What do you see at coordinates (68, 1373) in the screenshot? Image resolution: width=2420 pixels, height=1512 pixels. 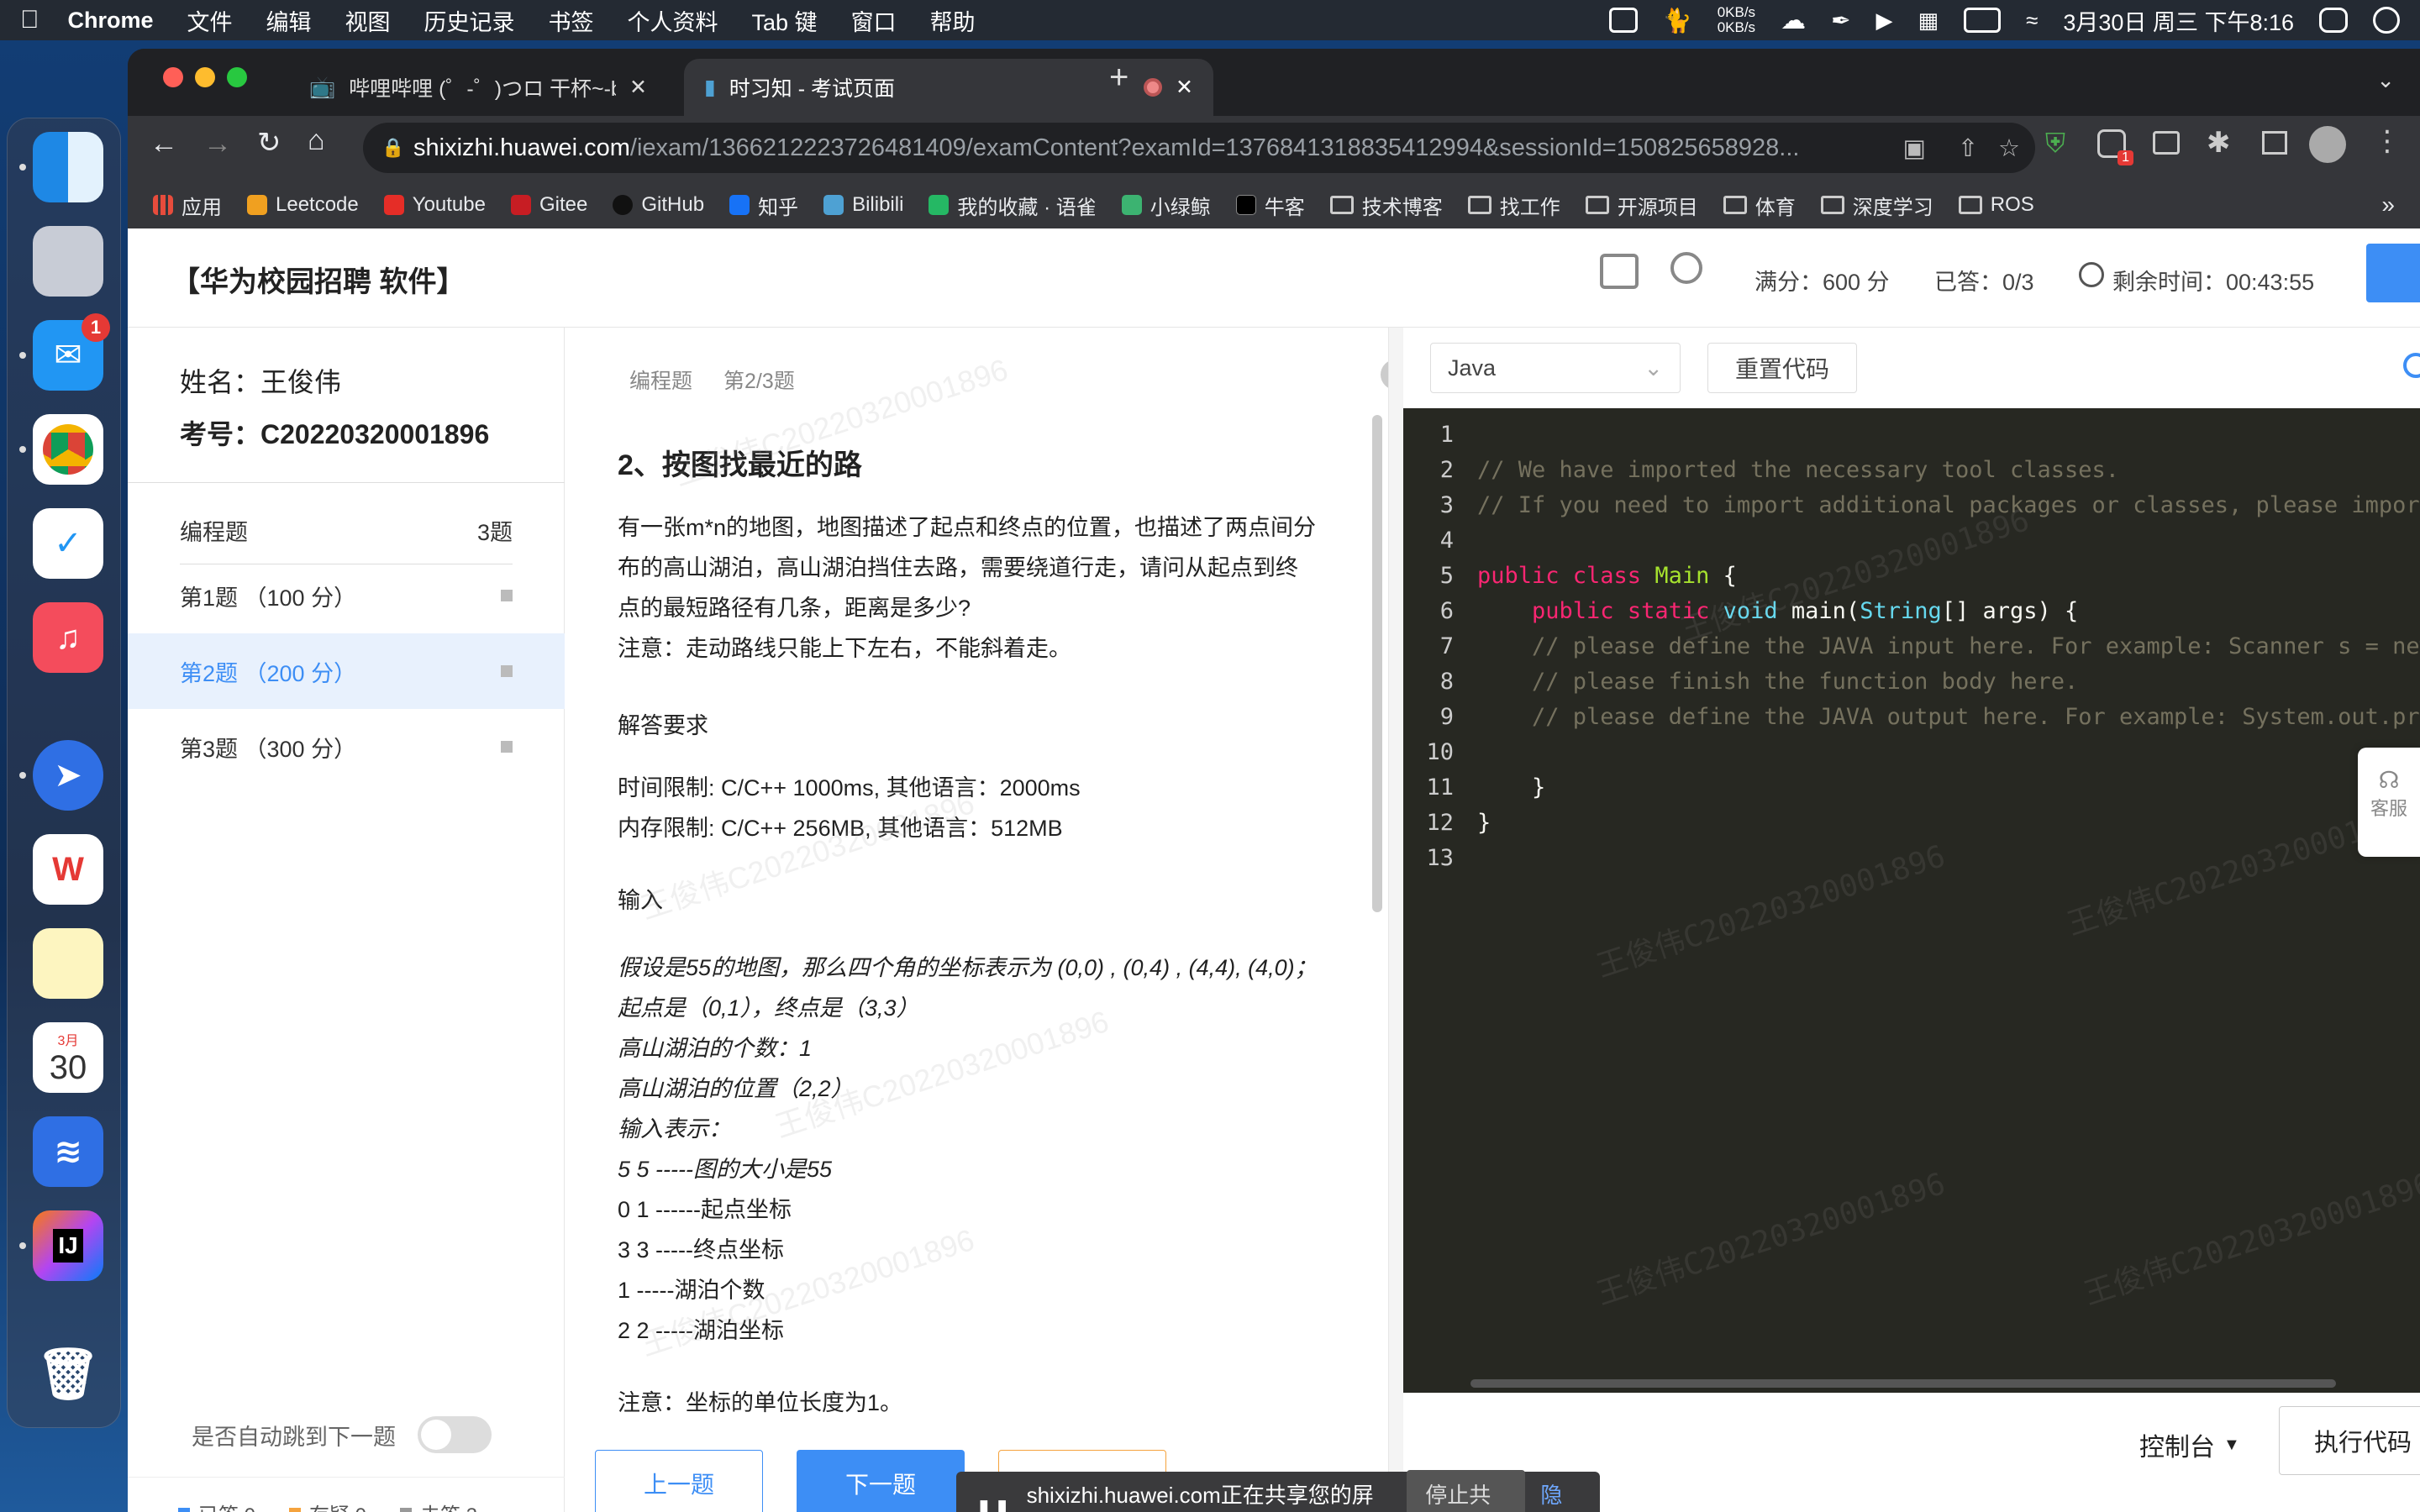 I see `trash-icon: 🗑` at bounding box center [68, 1373].